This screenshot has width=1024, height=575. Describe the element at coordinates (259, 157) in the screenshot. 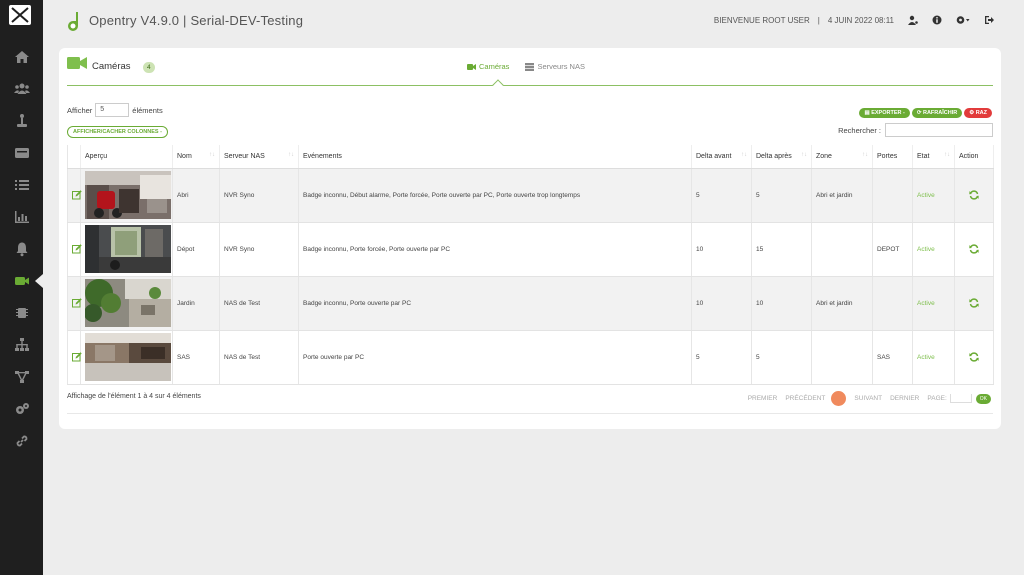

I see `col-header-nas-server: Serveur NAS ↑↓` at that location.